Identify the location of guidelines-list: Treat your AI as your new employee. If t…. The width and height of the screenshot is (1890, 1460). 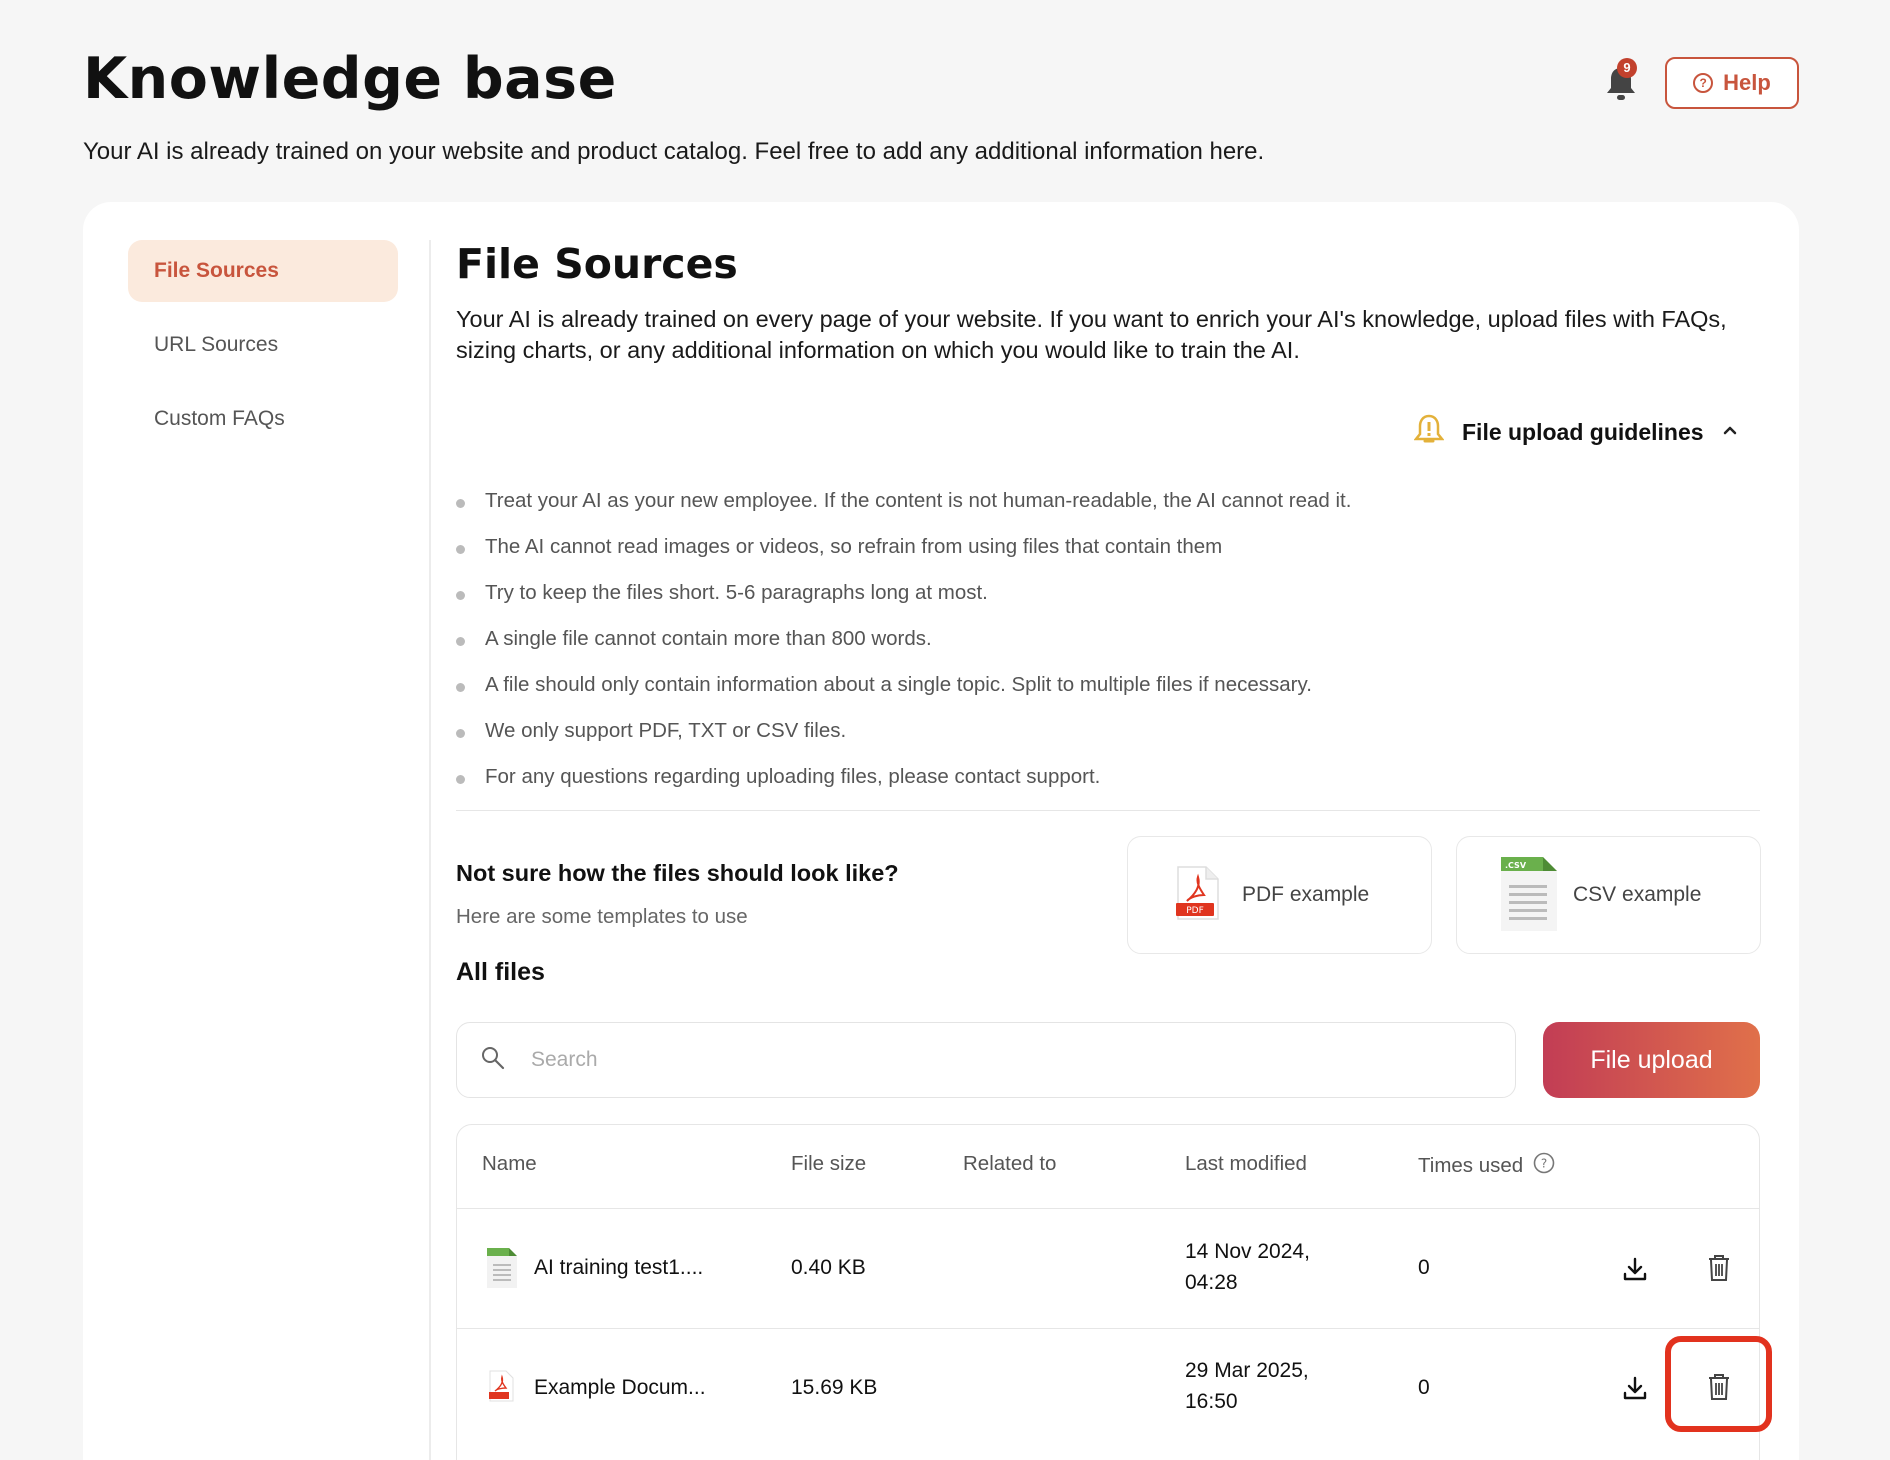
(903, 639).